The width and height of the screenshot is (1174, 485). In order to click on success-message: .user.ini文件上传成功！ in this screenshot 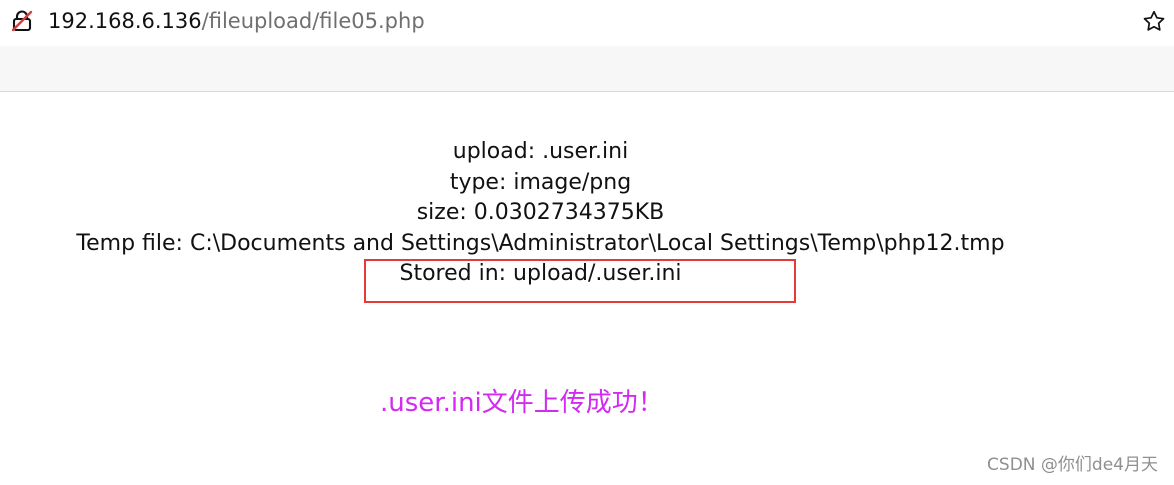, I will do `click(522, 403)`.